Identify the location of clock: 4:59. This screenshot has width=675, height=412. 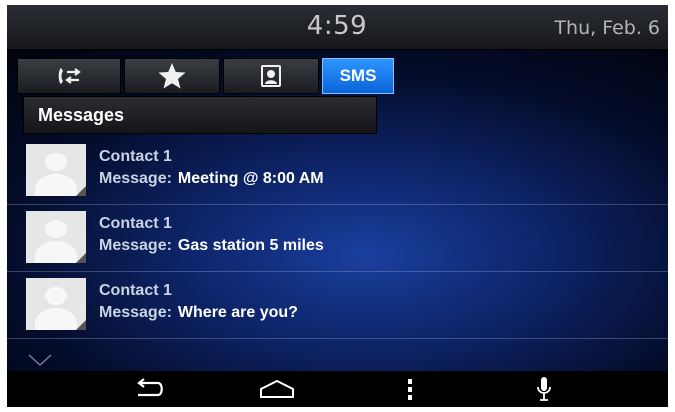
(337, 26).